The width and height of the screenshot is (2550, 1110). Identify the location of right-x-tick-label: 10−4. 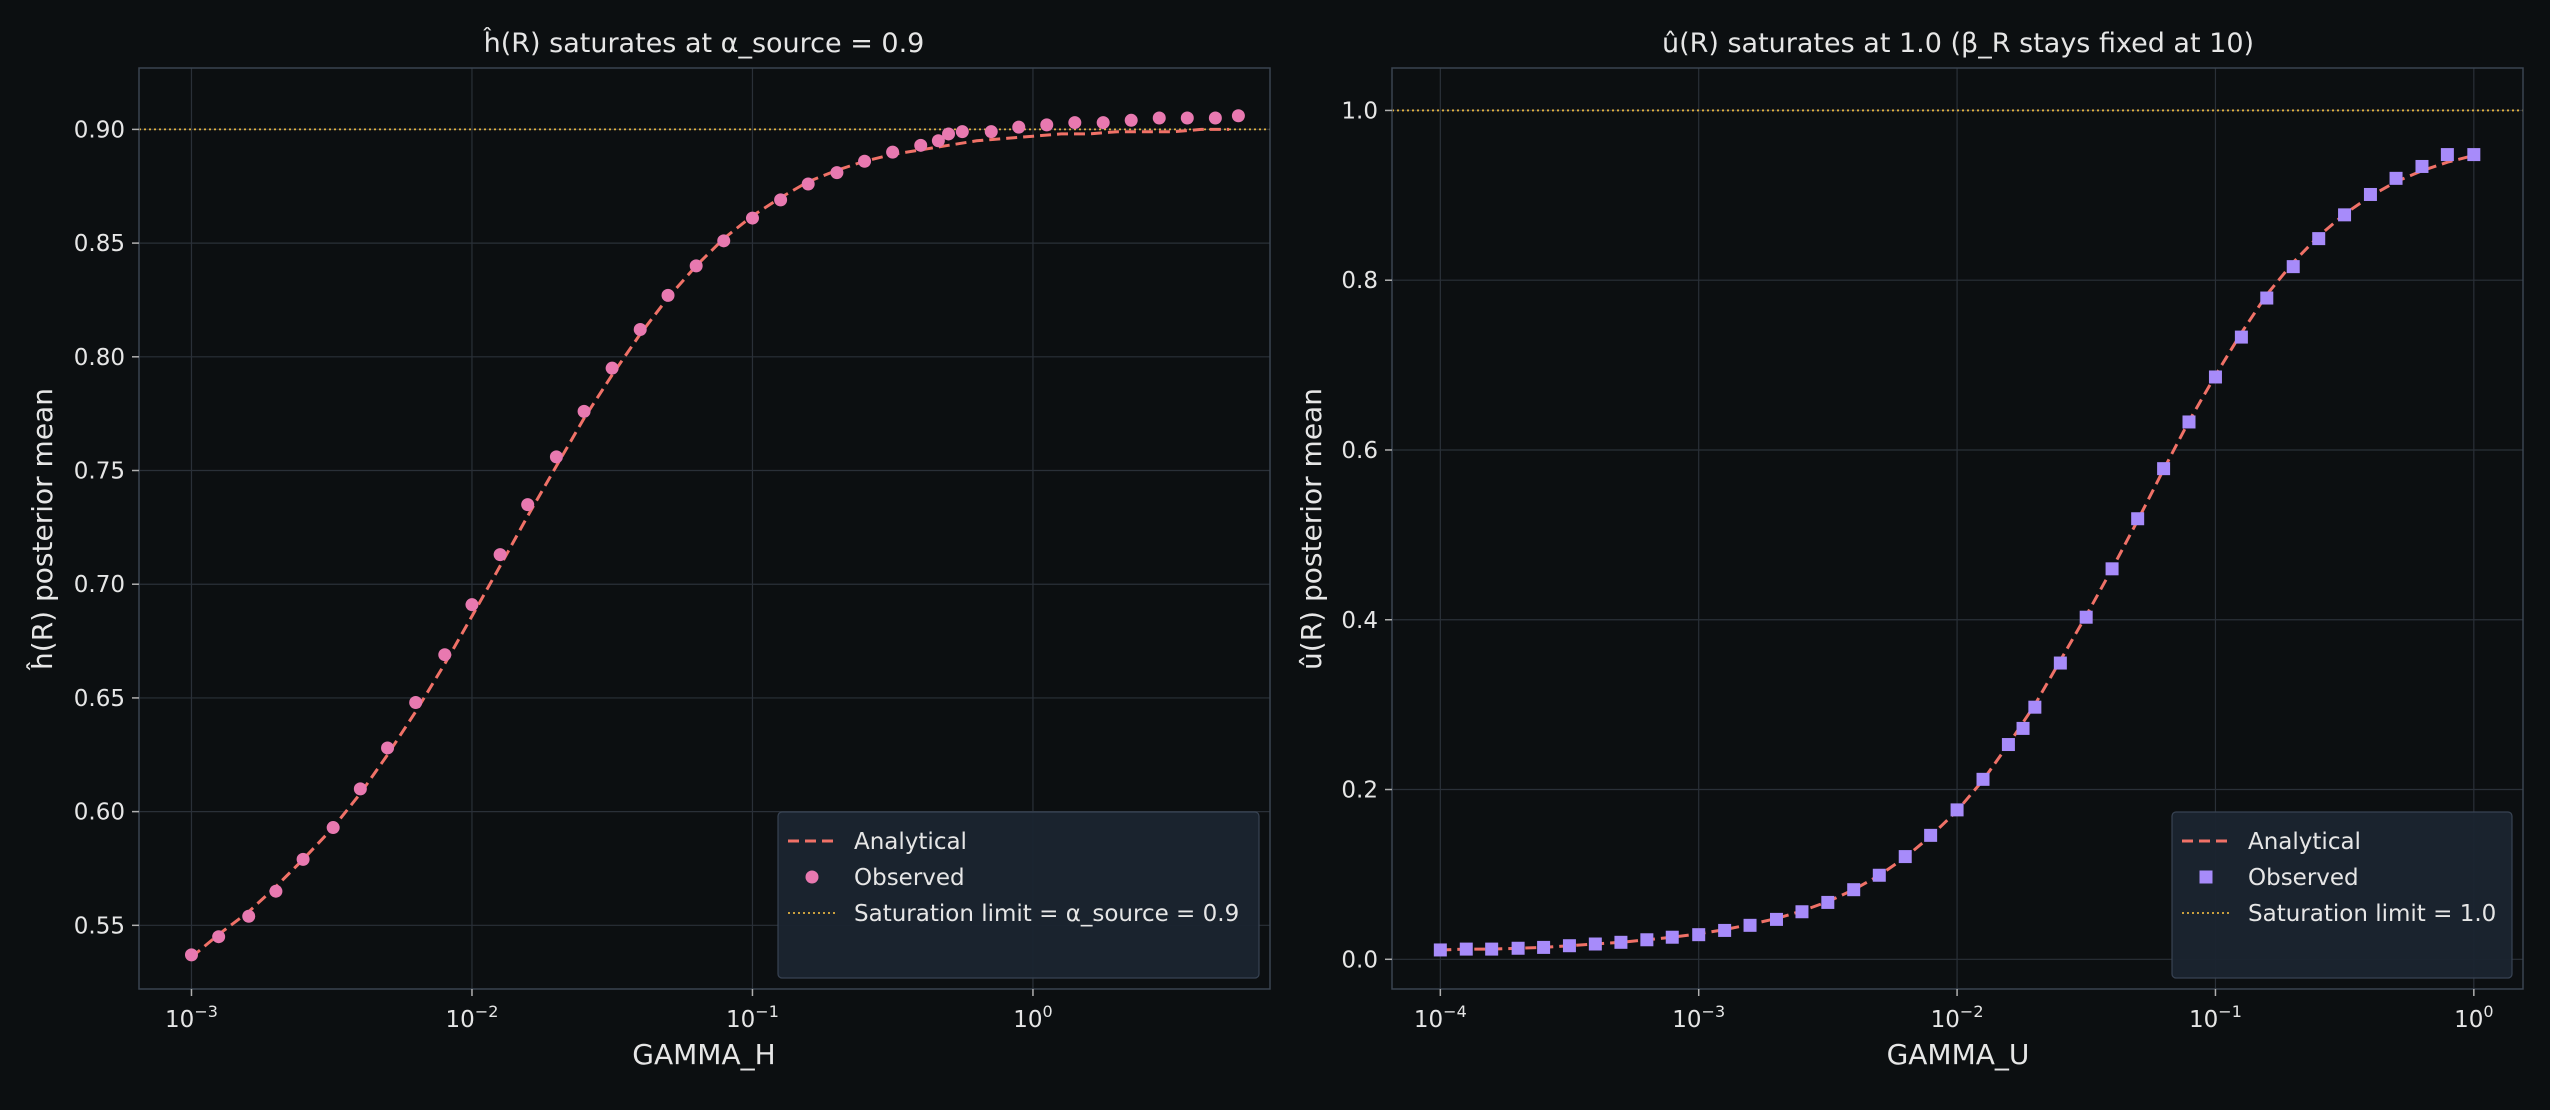
(1440, 1017).